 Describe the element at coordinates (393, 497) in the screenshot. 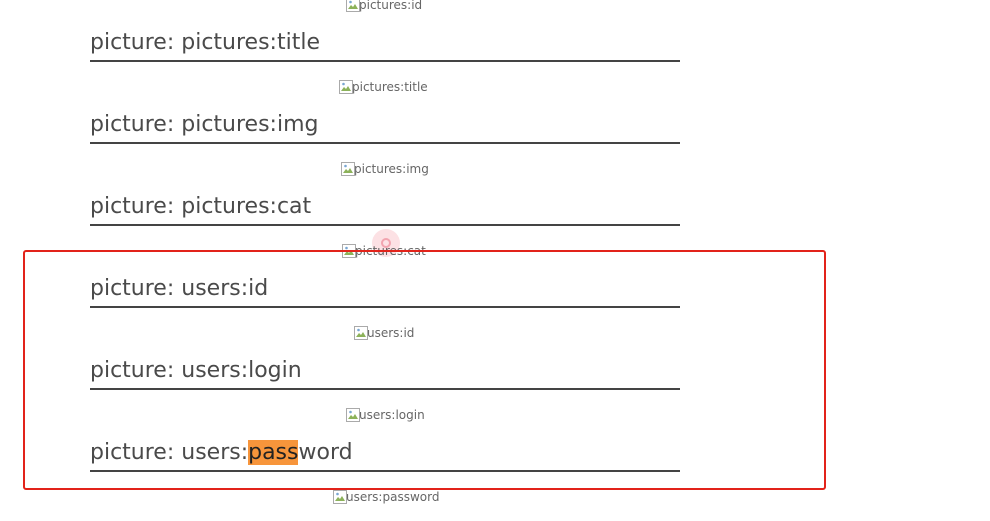

I see `image-alt-text: users:password` at that location.